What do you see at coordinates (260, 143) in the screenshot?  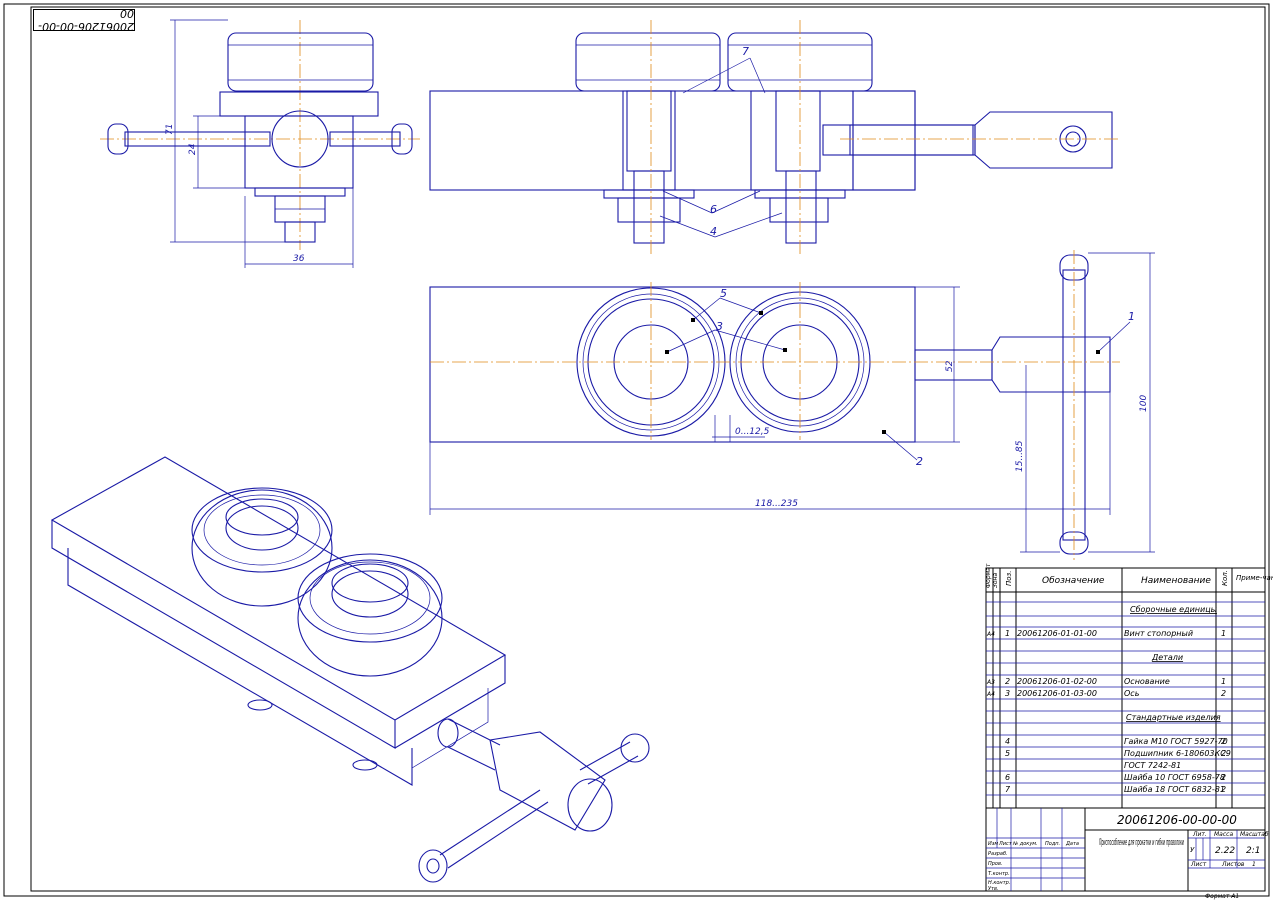 I see `side-view: 71 24 36` at bounding box center [260, 143].